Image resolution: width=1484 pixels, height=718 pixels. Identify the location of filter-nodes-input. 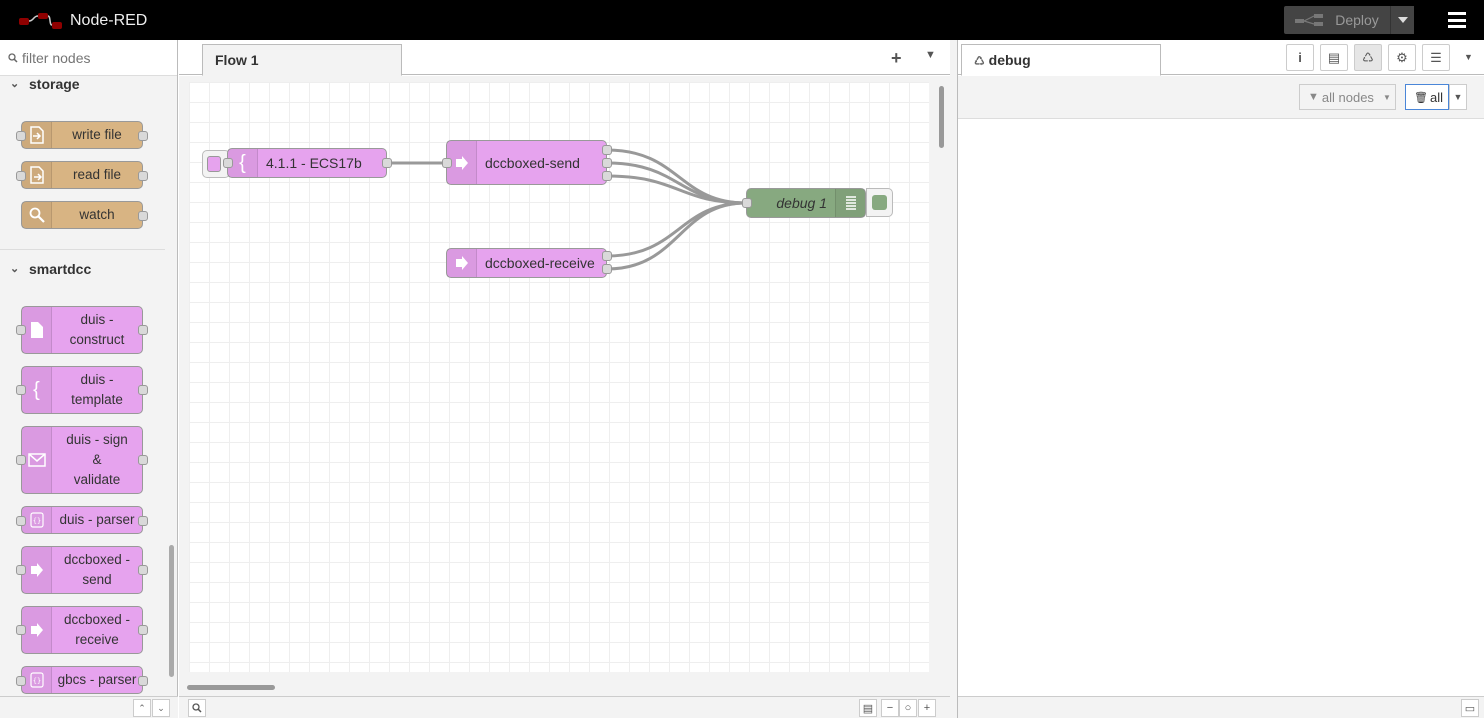
(97, 57).